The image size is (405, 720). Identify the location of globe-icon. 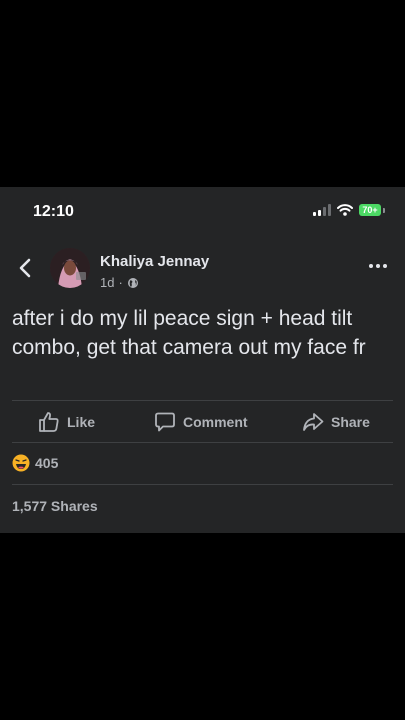
(132, 282).